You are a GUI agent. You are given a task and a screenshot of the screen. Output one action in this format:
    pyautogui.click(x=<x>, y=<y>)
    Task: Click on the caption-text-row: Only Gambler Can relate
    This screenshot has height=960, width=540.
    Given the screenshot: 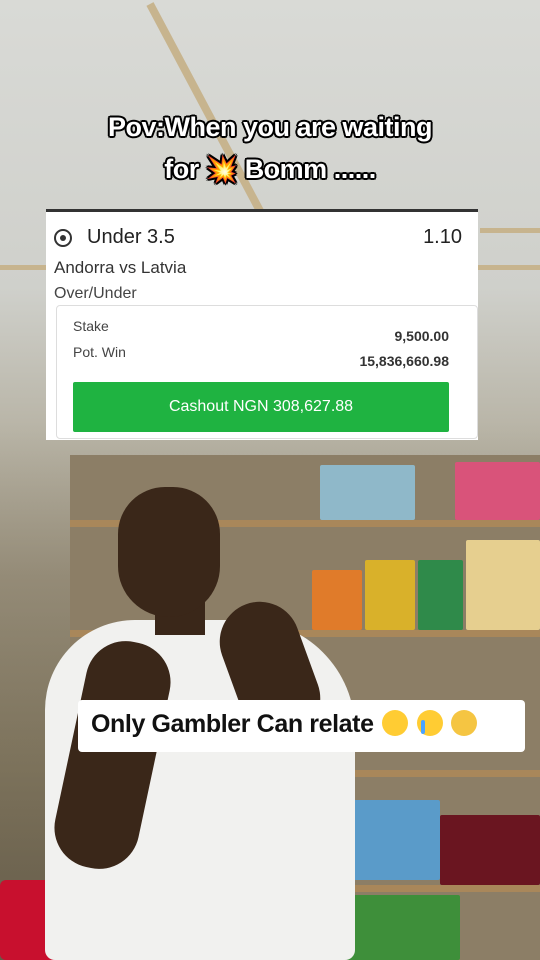 What is the action you would take?
    pyautogui.click(x=284, y=724)
    